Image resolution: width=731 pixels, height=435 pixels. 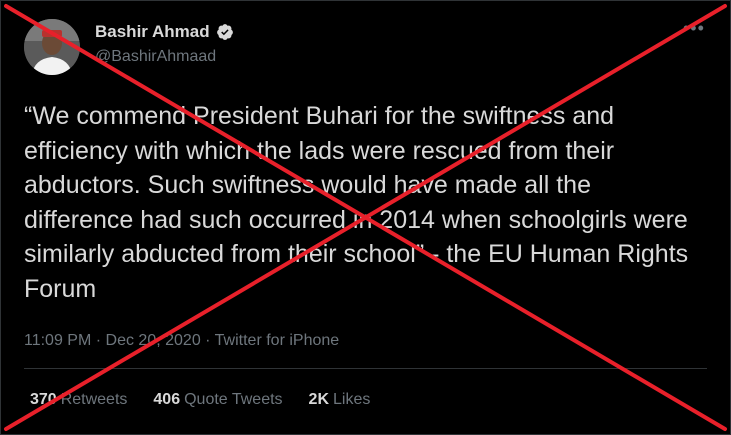 What do you see at coordinates (233, 399) in the screenshot?
I see `quotes-label: Quote Tweets` at bounding box center [233, 399].